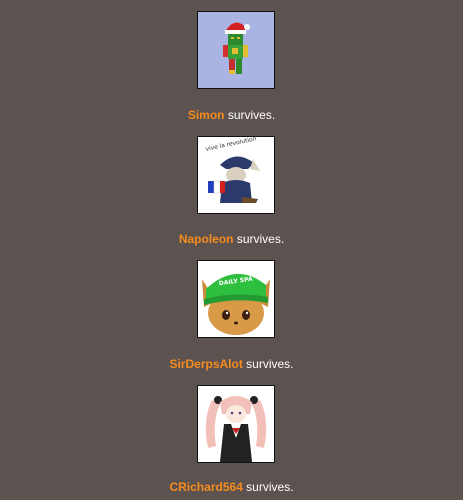 Image resolution: width=463 pixels, height=500 pixels. Describe the element at coordinates (206, 115) in the screenshot. I see `player-name: Simon` at that location.